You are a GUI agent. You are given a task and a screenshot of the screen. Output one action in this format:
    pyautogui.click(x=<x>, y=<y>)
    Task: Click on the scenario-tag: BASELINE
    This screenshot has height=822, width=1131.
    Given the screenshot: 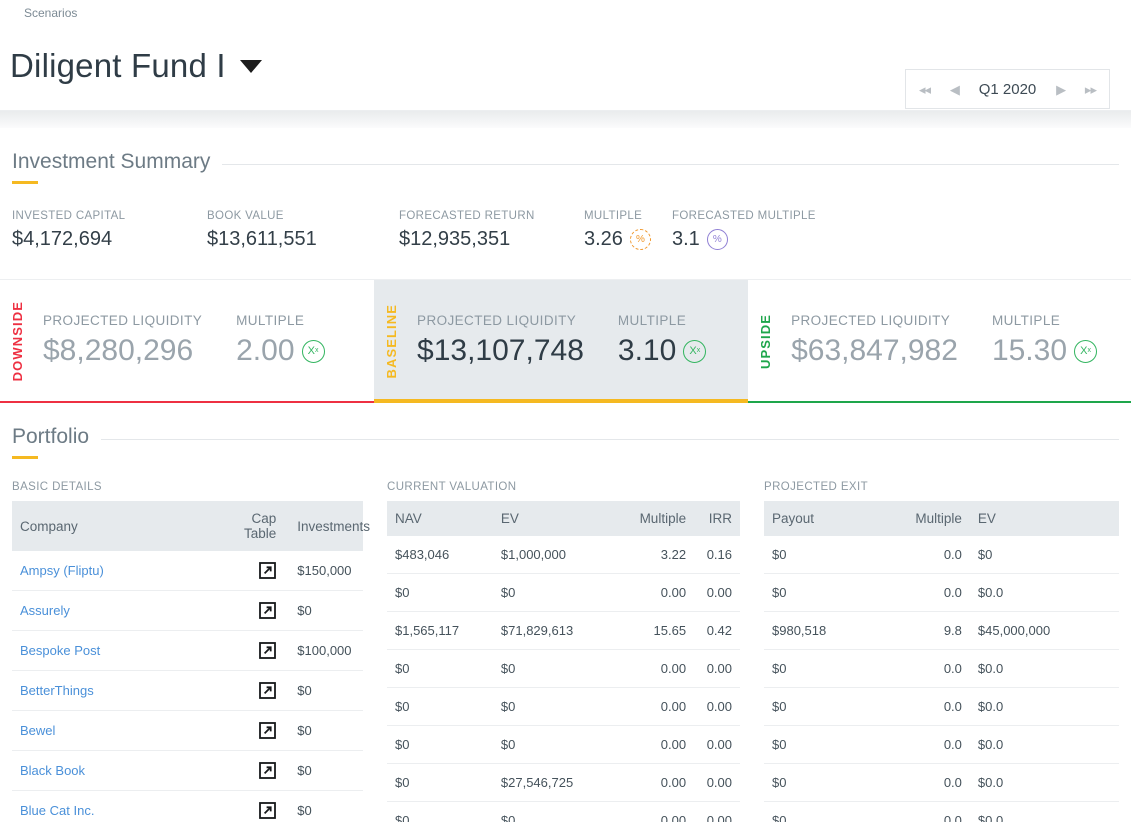 What is the action you would take?
    pyautogui.click(x=392, y=341)
    